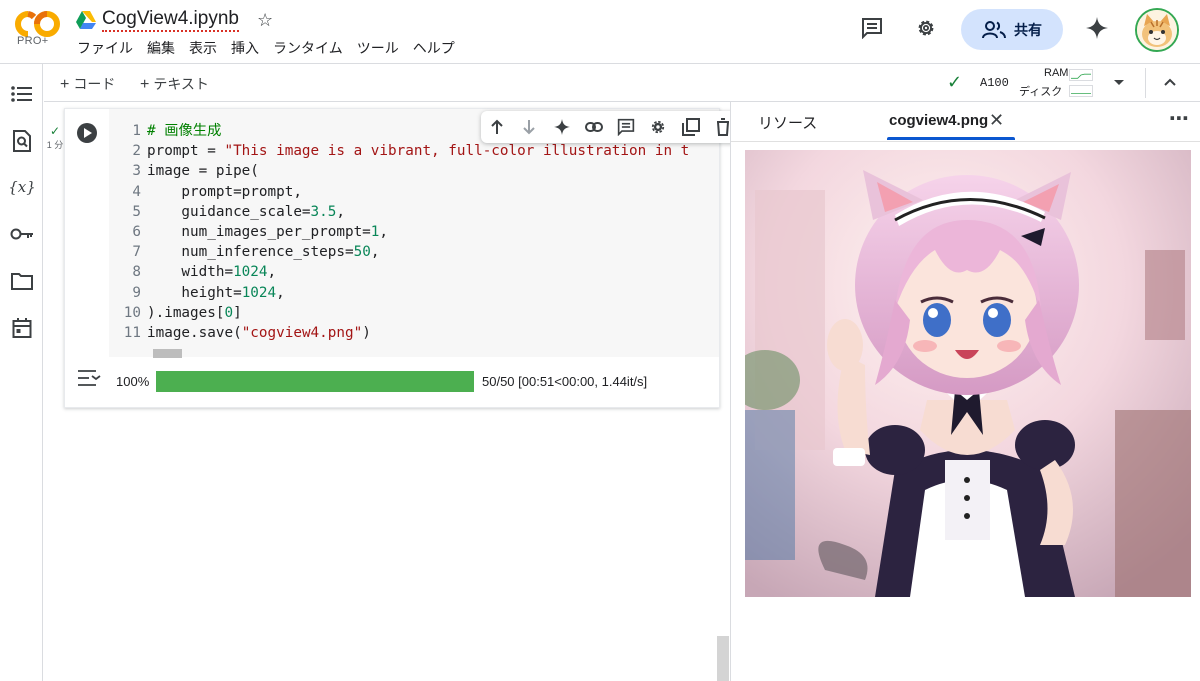 This screenshot has height=681, width=1200. Describe the element at coordinates (308, 48) in the screenshot. I see `menu-runtime: ランタイム` at that location.